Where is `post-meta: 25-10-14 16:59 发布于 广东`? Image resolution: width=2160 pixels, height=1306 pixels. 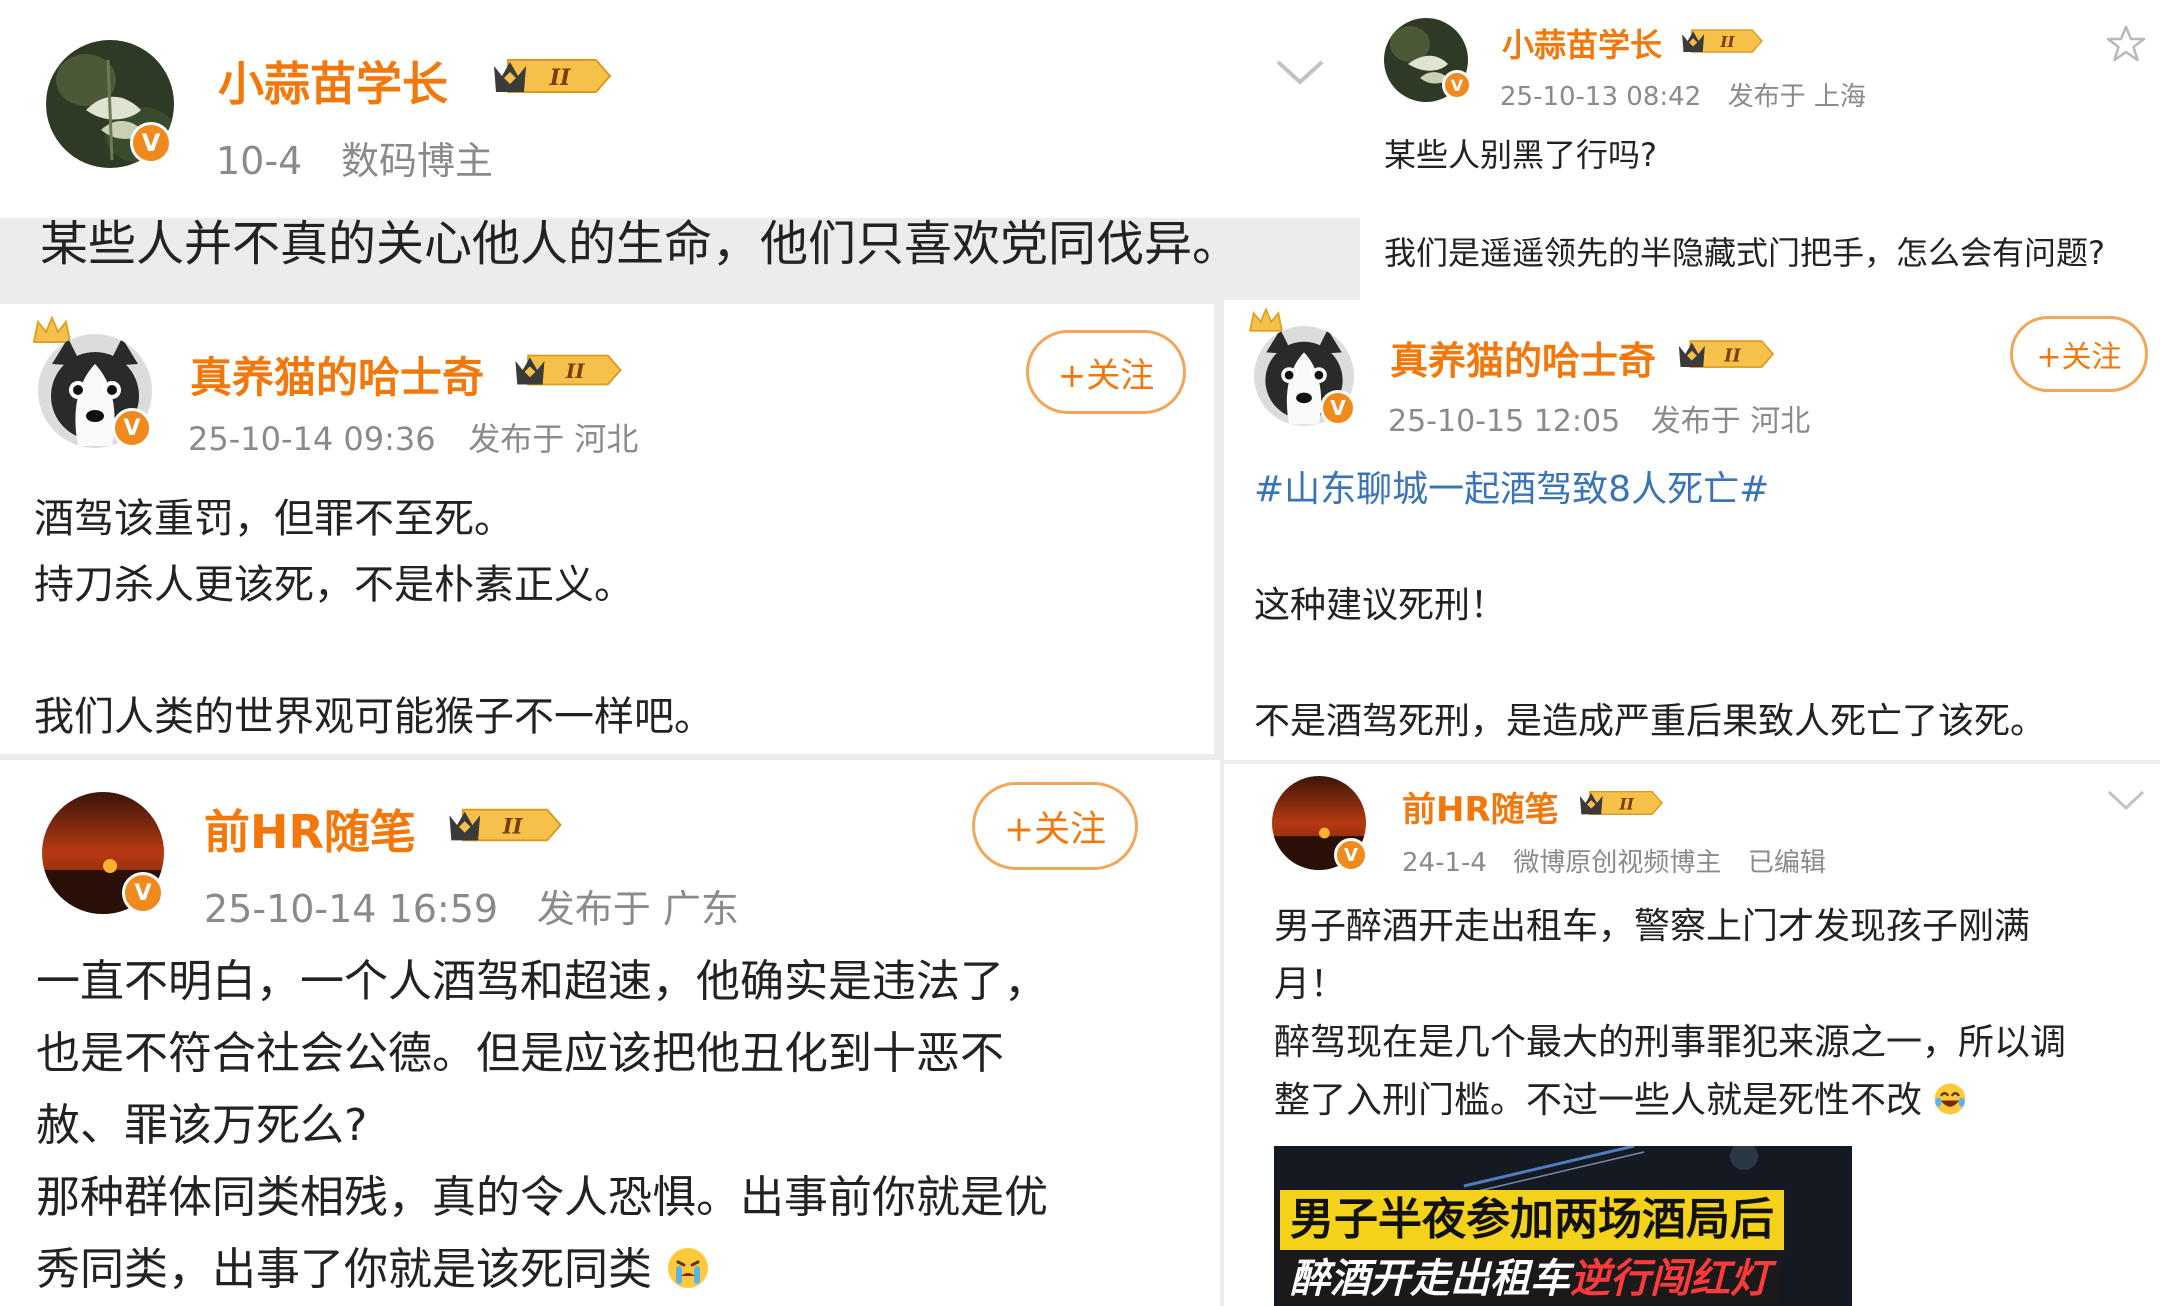
post-meta: 25-10-14 16:59 发布于 广东 is located at coordinates (471, 905).